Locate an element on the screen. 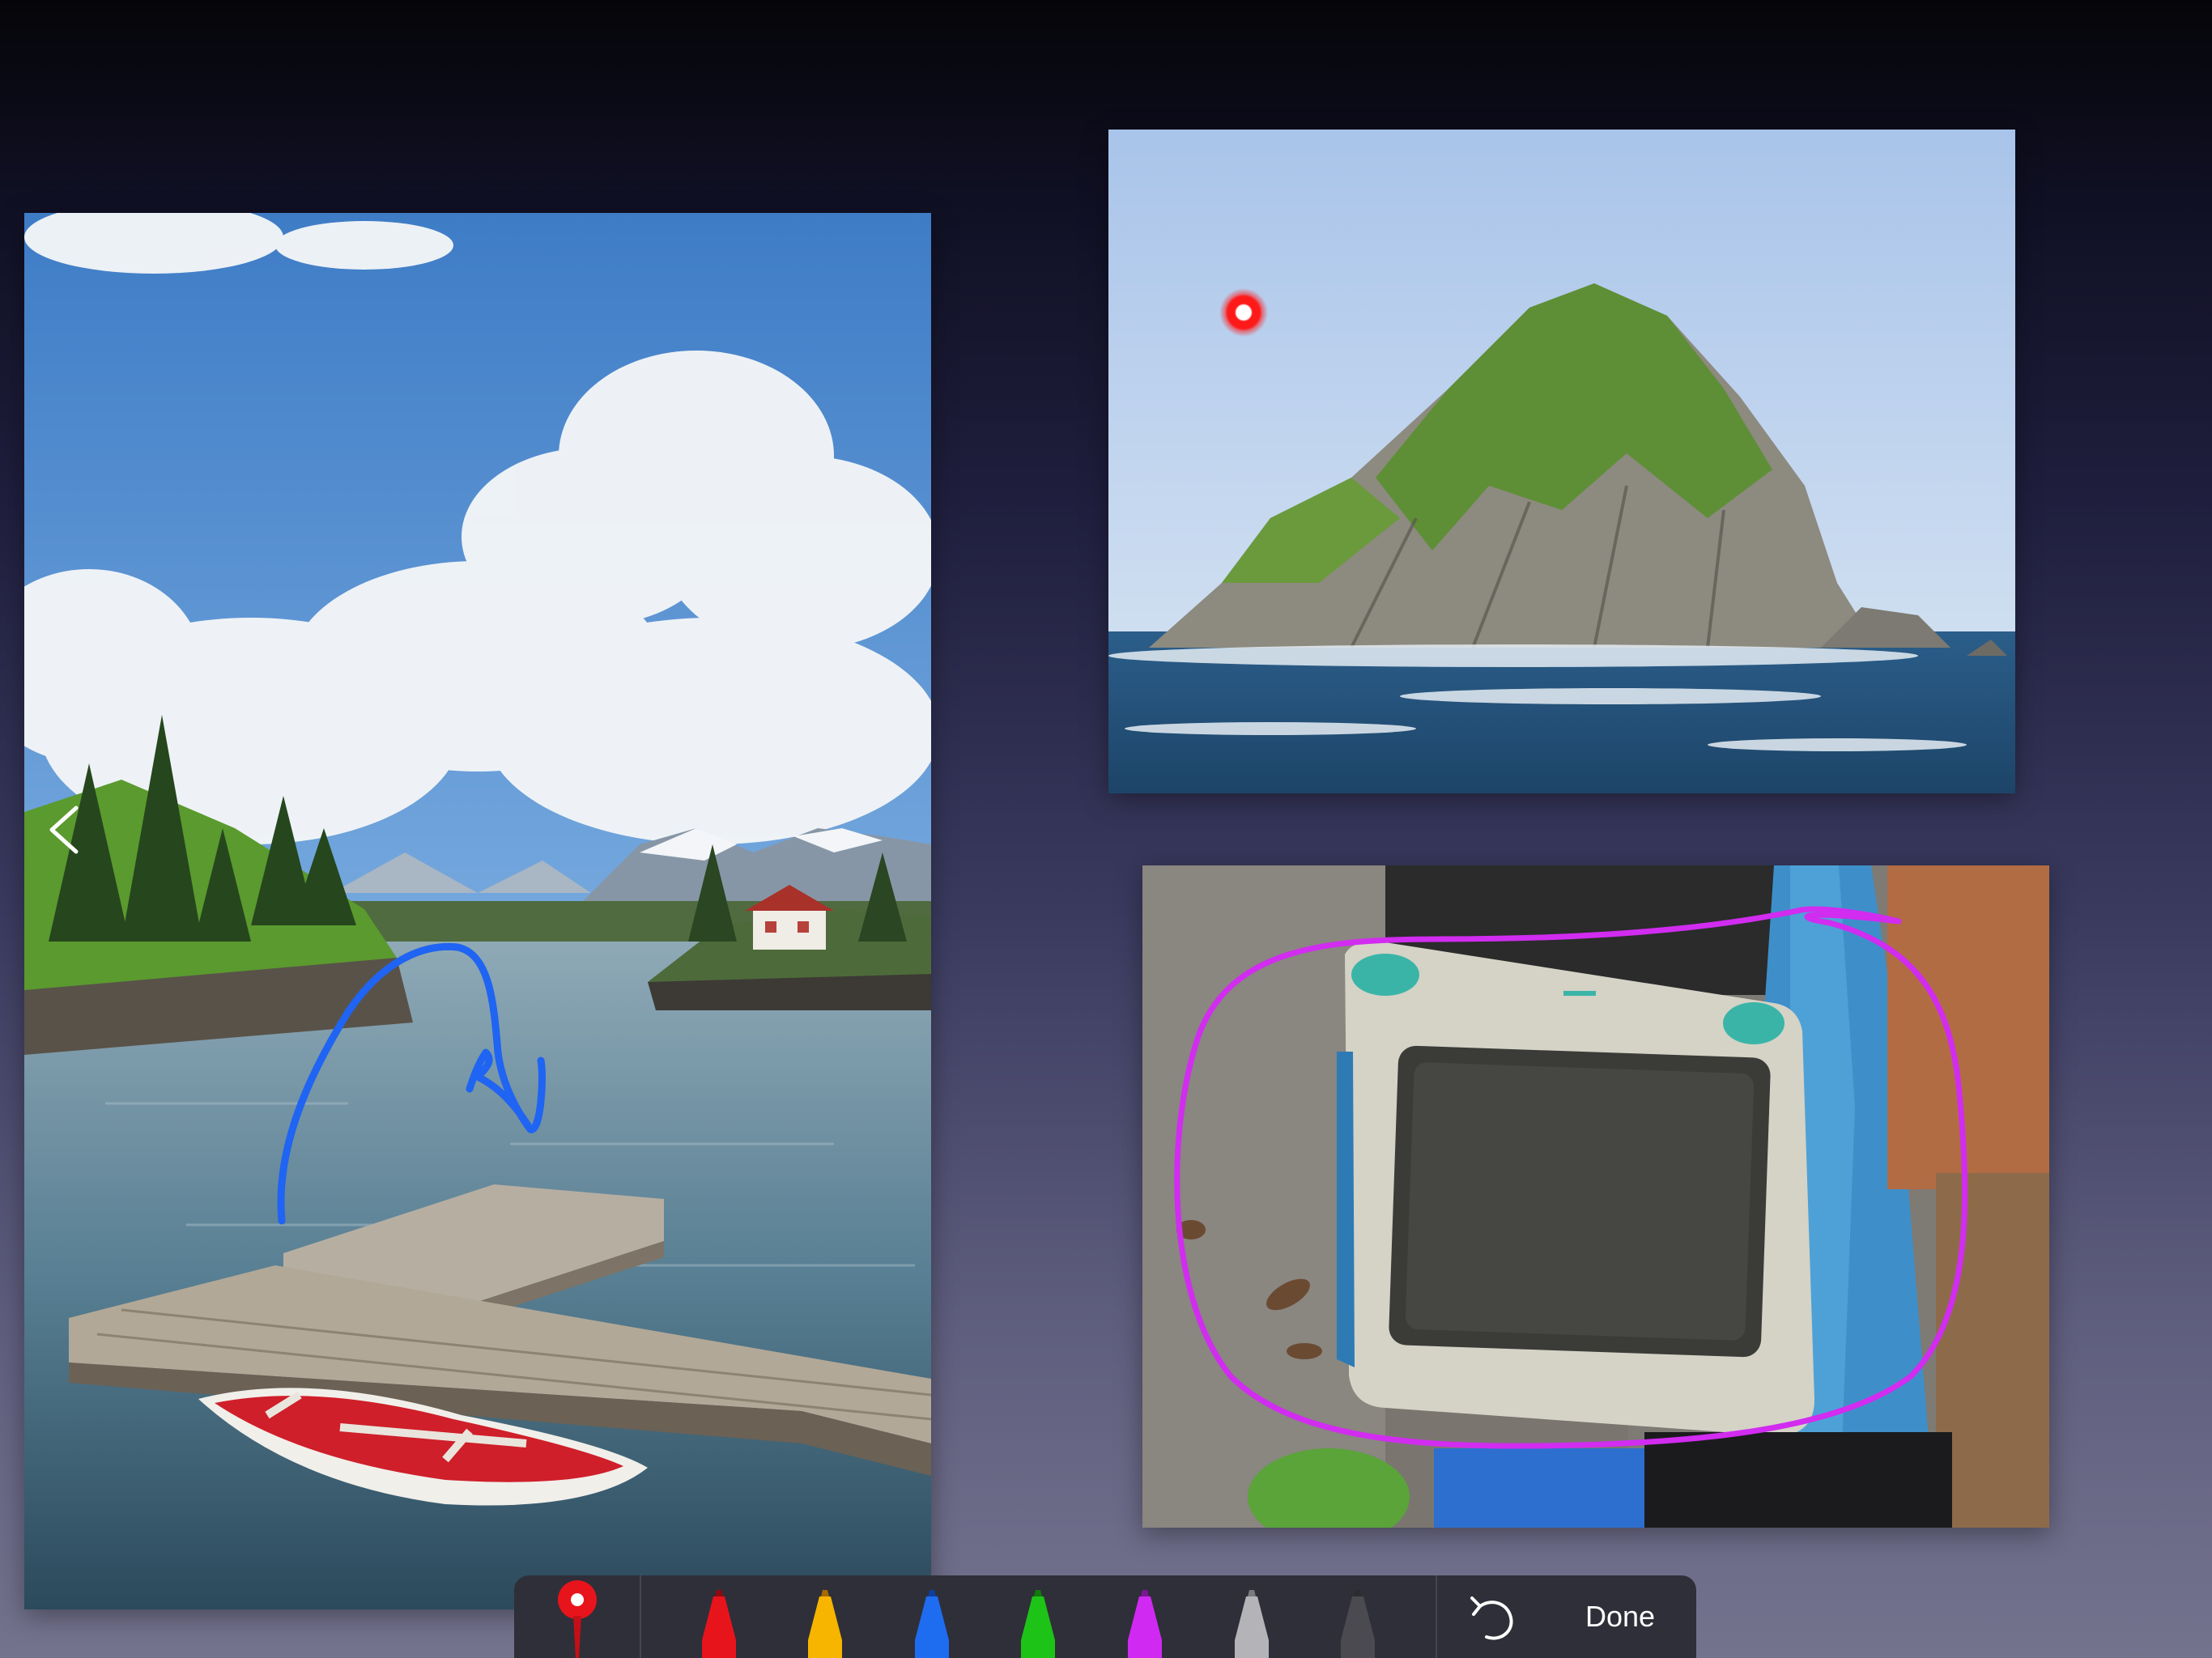 The height and width of the screenshot is (1658, 2212). light-gray-marker is located at coordinates (1252, 1621).